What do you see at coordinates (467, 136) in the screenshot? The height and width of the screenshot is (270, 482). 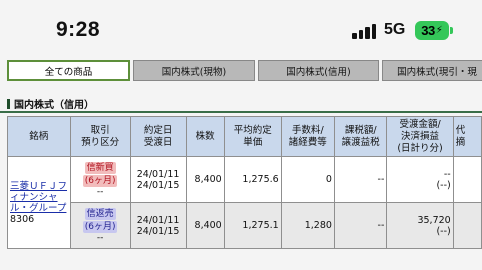 I see `header-extra: 代摘` at bounding box center [467, 136].